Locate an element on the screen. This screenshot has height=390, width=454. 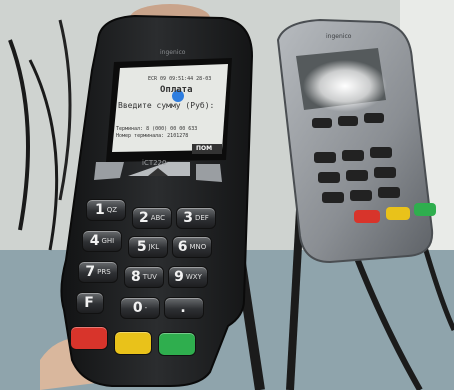
screen-model-line: Номер терминала: 2101278 is located at coordinates (152, 136).